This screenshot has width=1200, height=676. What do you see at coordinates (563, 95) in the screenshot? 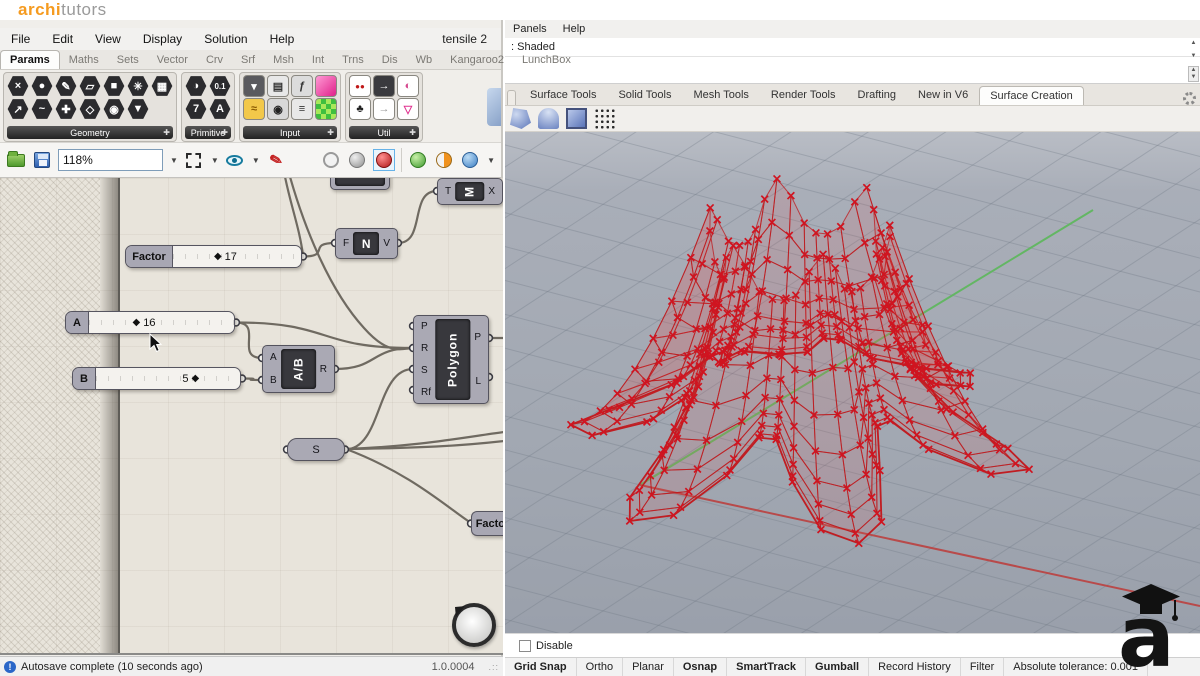
I see `rhino-tab-surface-tools: Surface Tools` at bounding box center [563, 95].